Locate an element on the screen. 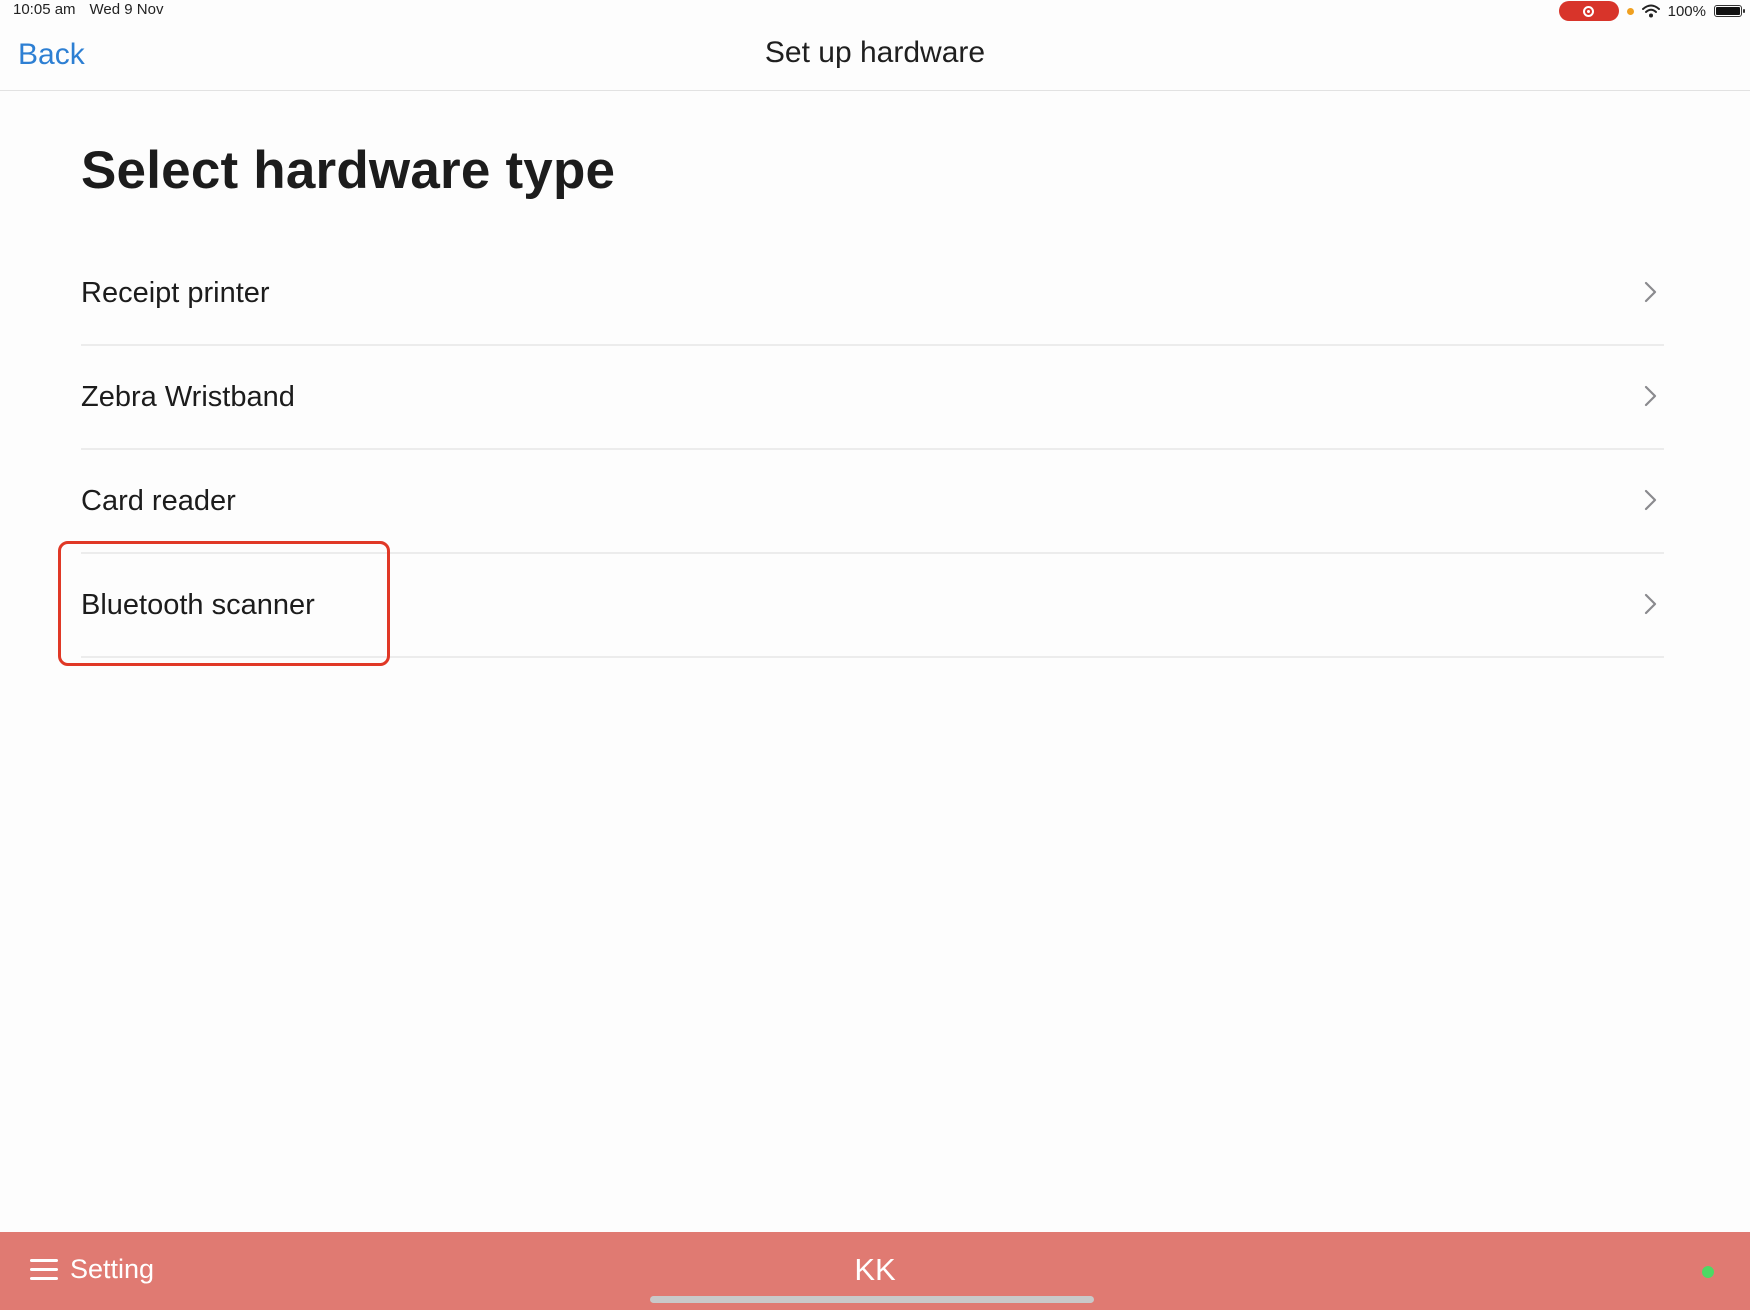 The height and width of the screenshot is (1310, 1750). orange-dot-icon is located at coordinates (1630, 11).